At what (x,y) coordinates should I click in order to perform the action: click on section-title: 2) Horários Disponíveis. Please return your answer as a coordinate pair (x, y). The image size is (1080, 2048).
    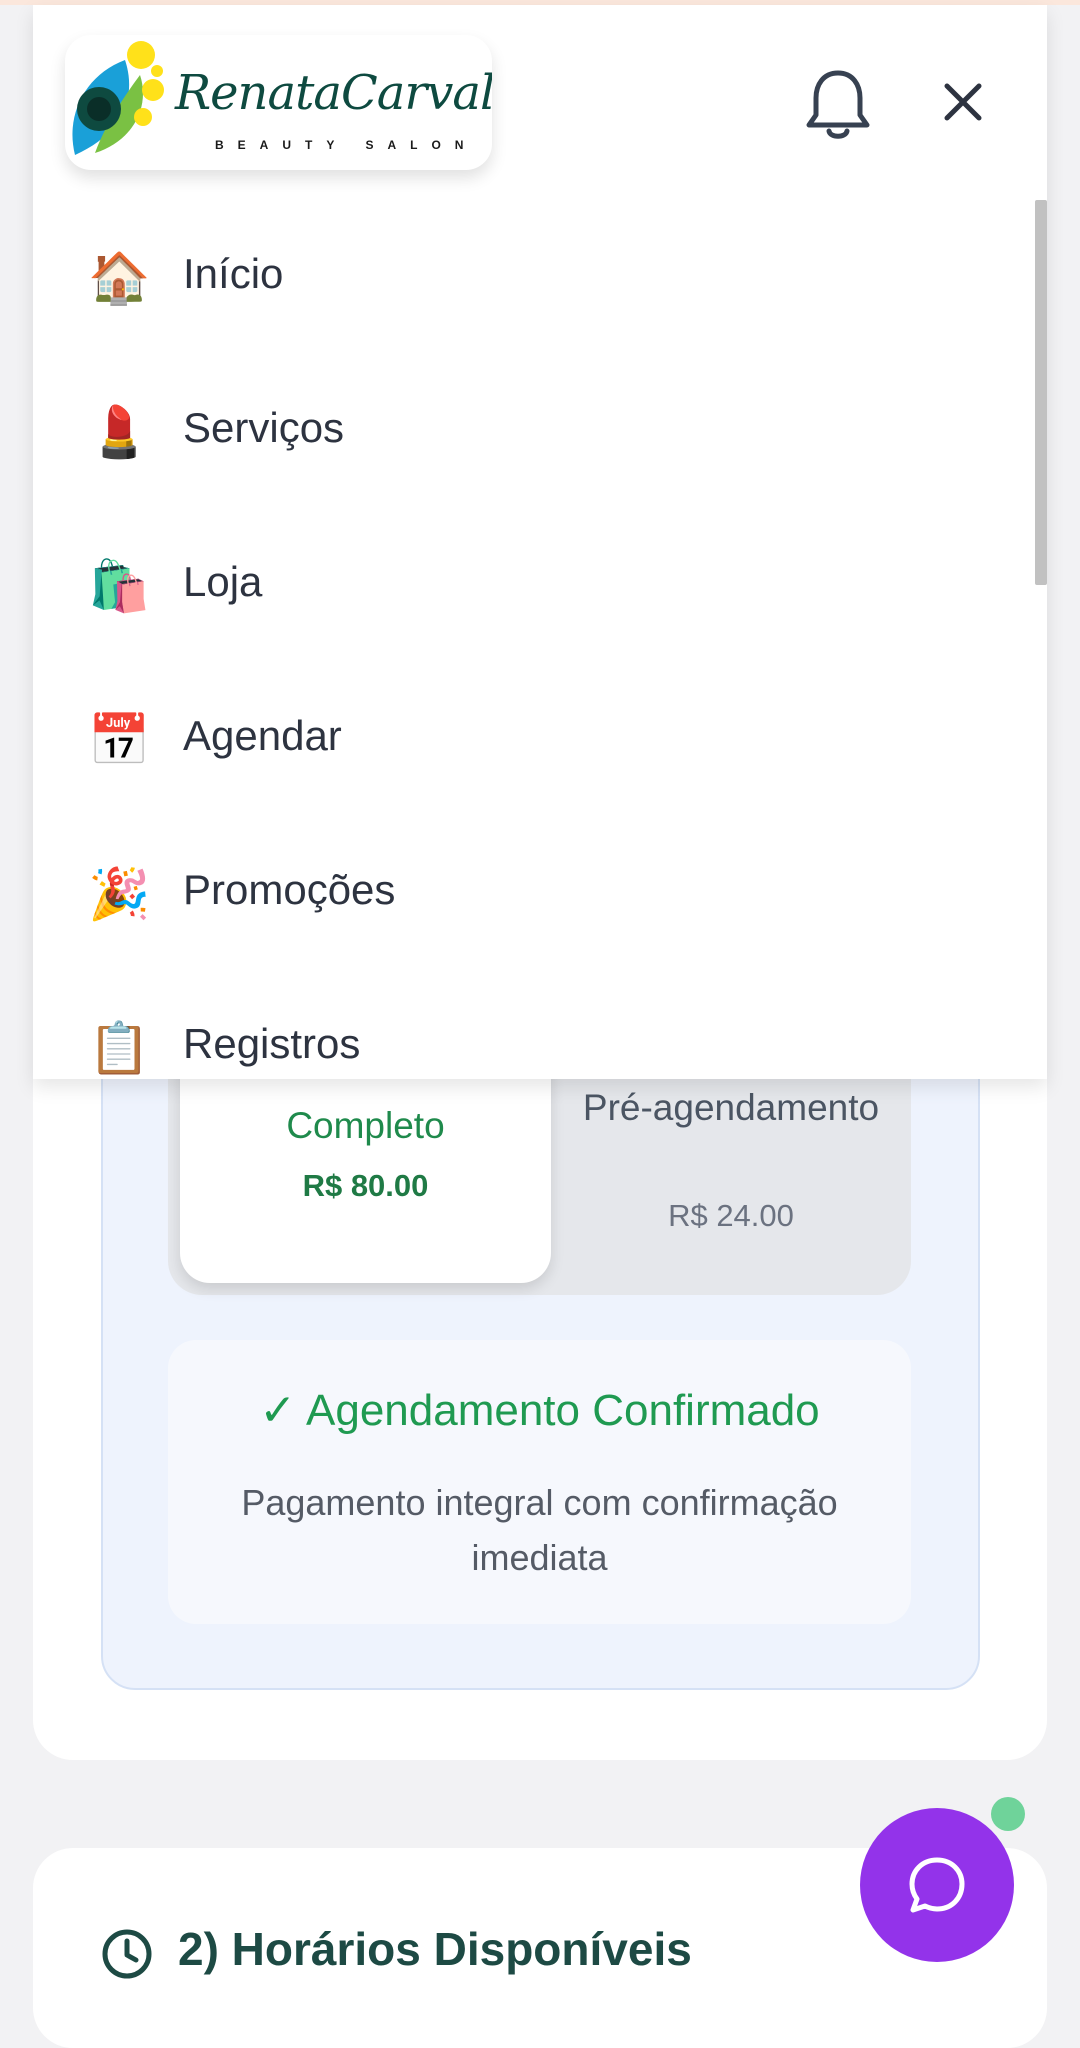
    Looking at the image, I should click on (435, 1949).